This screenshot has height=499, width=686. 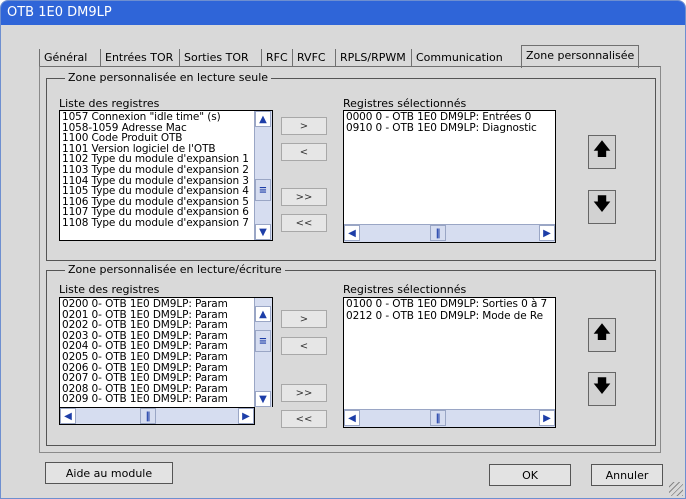 What do you see at coordinates (405, 103) in the screenshot?
I see `readonly-selected-label: Registres sélectionnés` at bounding box center [405, 103].